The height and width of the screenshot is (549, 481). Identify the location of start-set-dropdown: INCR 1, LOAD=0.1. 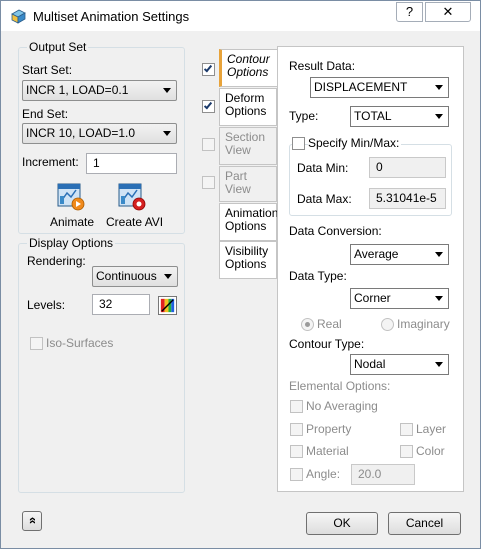
(99, 90).